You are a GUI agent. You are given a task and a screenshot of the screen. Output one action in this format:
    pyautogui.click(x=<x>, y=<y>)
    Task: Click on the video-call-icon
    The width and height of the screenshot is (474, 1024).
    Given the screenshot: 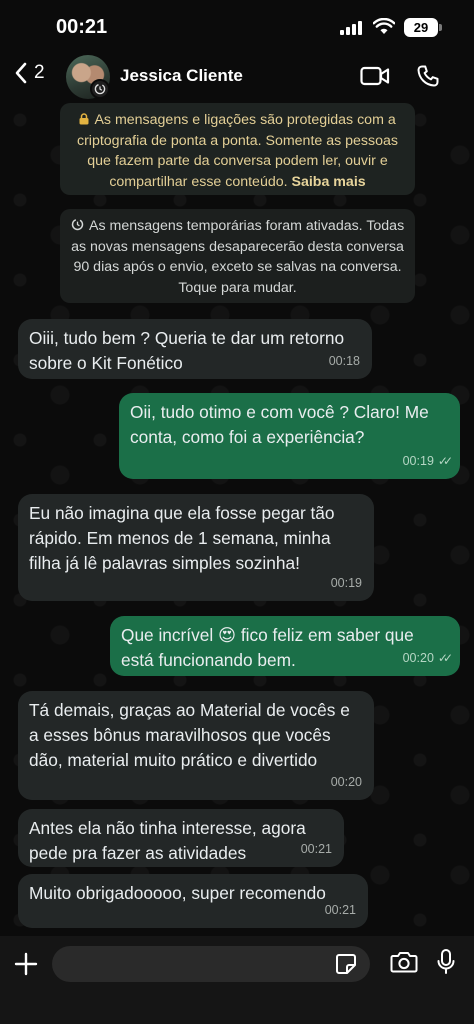 What is the action you would take?
    pyautogui.click(x=375, y=76)
    